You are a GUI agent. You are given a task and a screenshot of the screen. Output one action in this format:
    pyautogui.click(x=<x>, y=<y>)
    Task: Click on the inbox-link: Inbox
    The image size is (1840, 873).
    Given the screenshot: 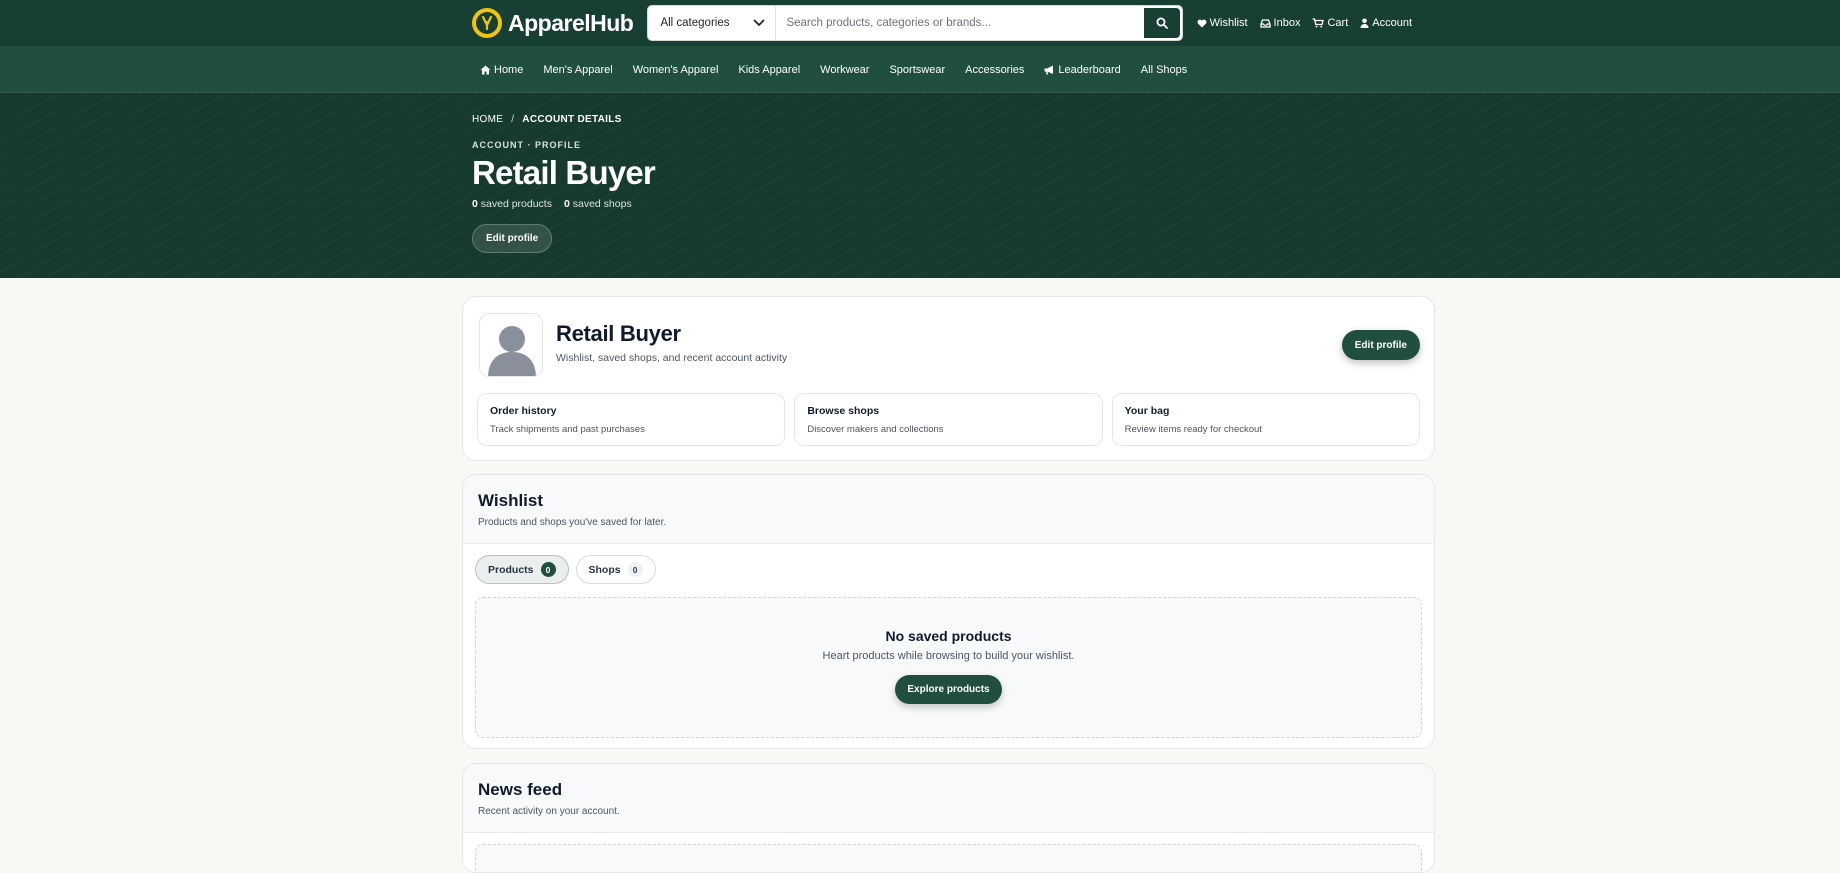 What is the action you would take?
    pyautogui.click(x=1280, y=23)
    